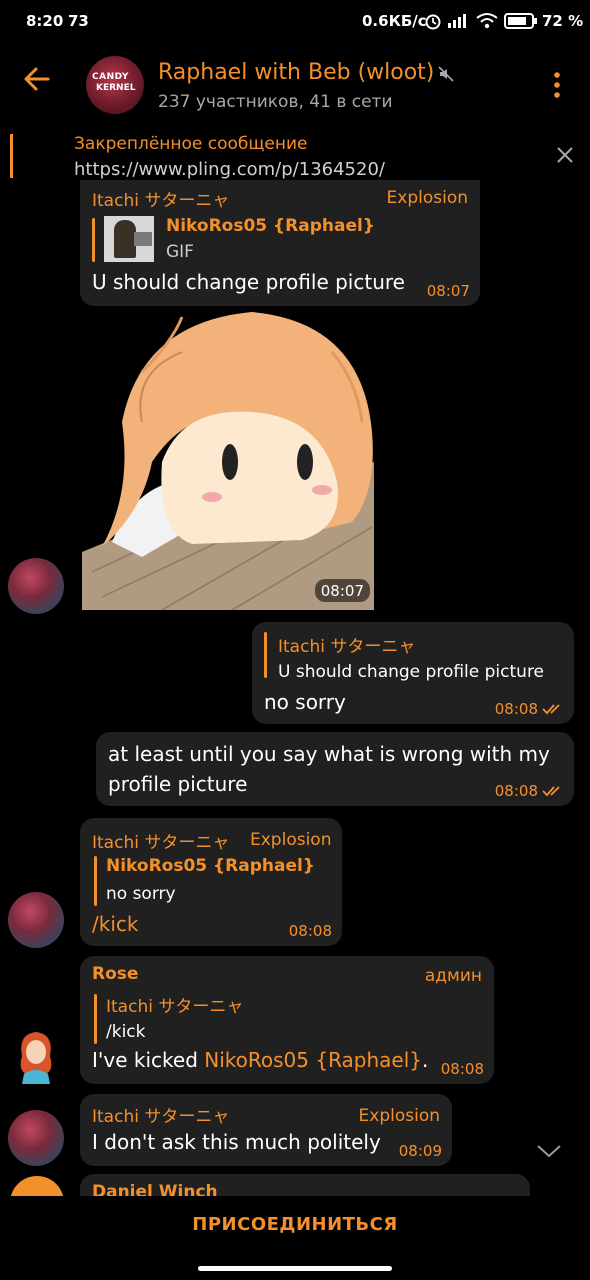  I want to click on alarm-icon, so click(433, 22).